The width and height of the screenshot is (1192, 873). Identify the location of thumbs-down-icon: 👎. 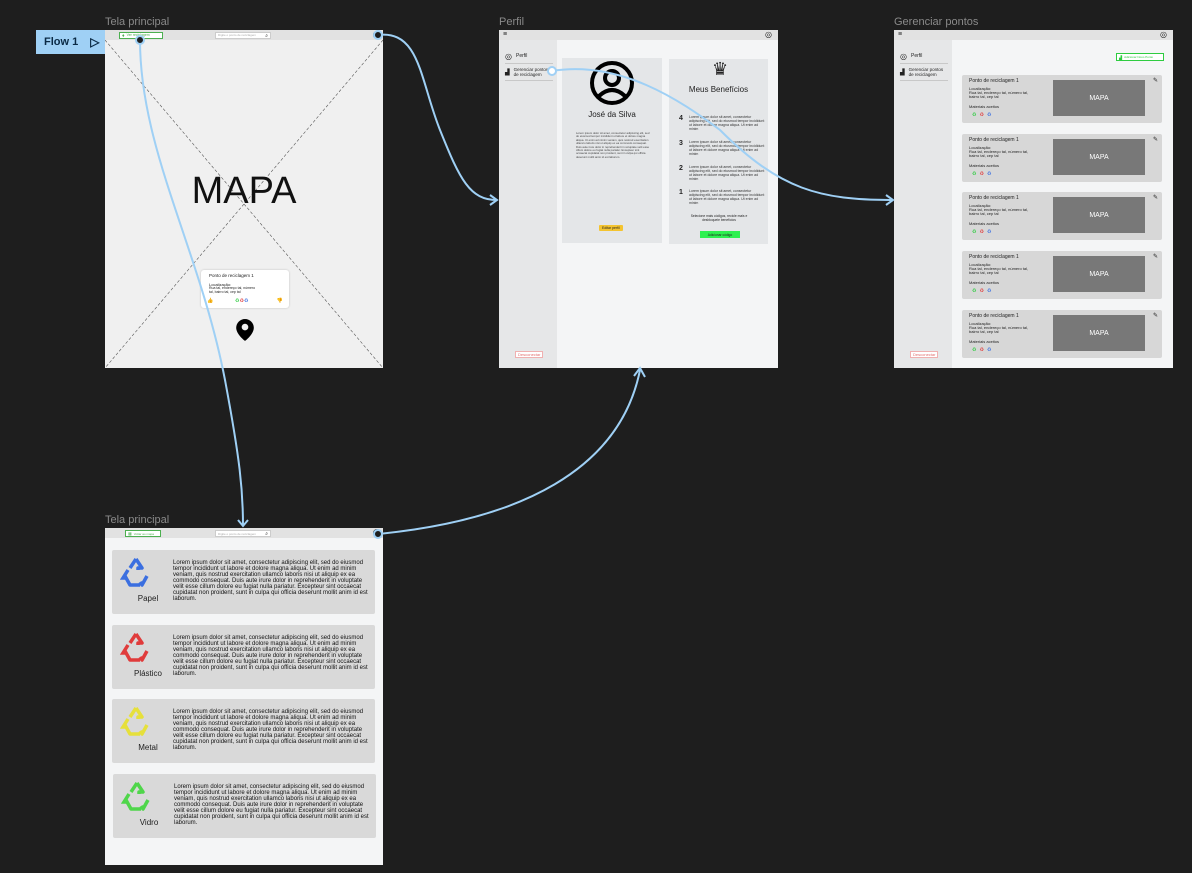
(280, 301).